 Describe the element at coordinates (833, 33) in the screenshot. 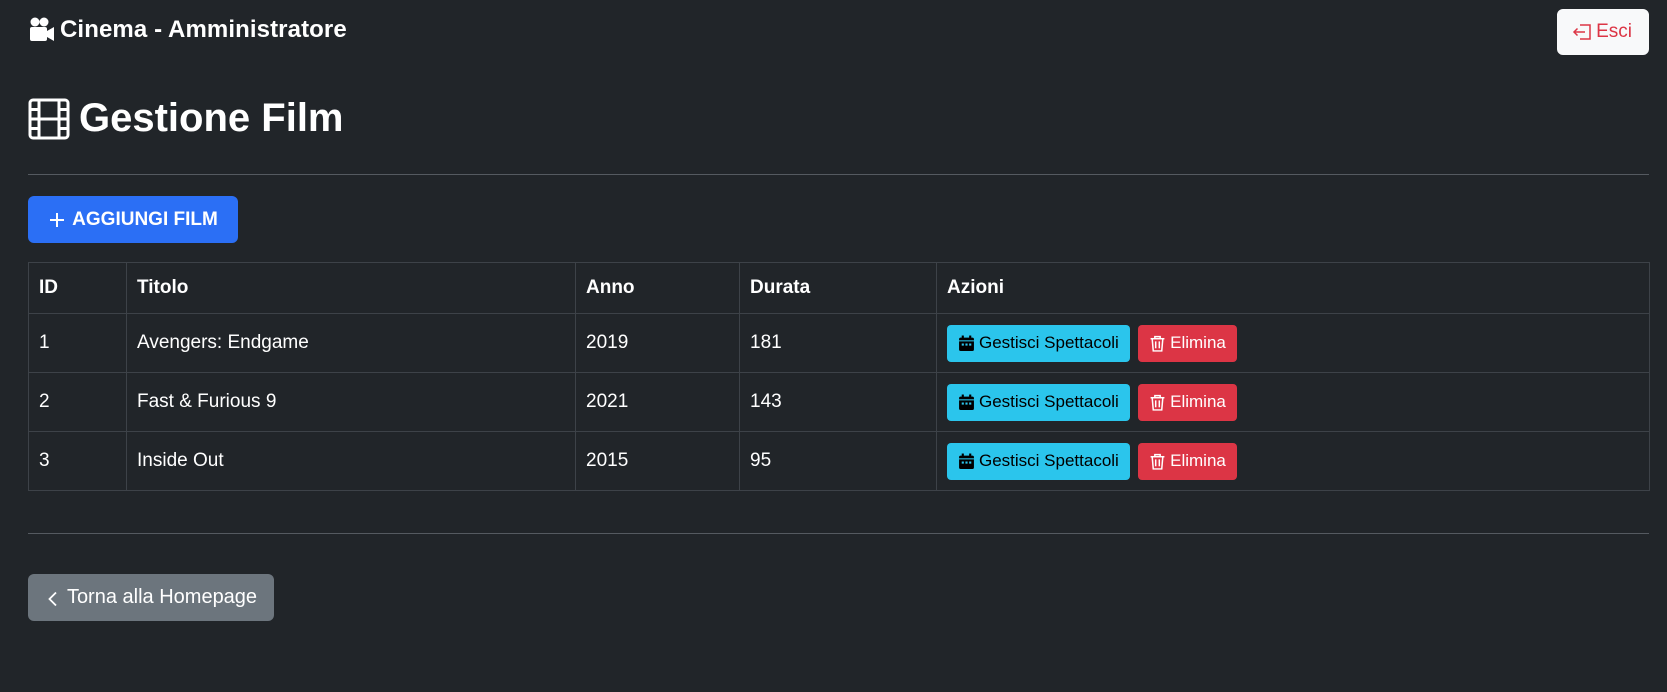

I see `navbar: Cinema - Amministratore Esci` at that location.